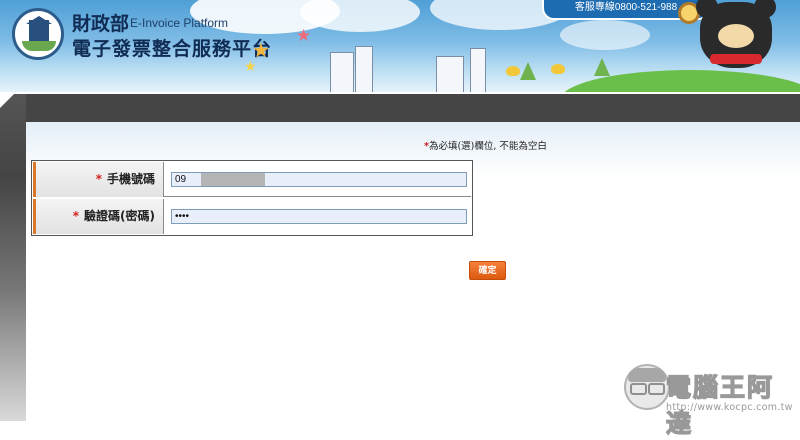  Describe the element at coordinates (172, 49) in the screenshot. I see `platform-name-zh: 電子發票整合服務平台` at that location.